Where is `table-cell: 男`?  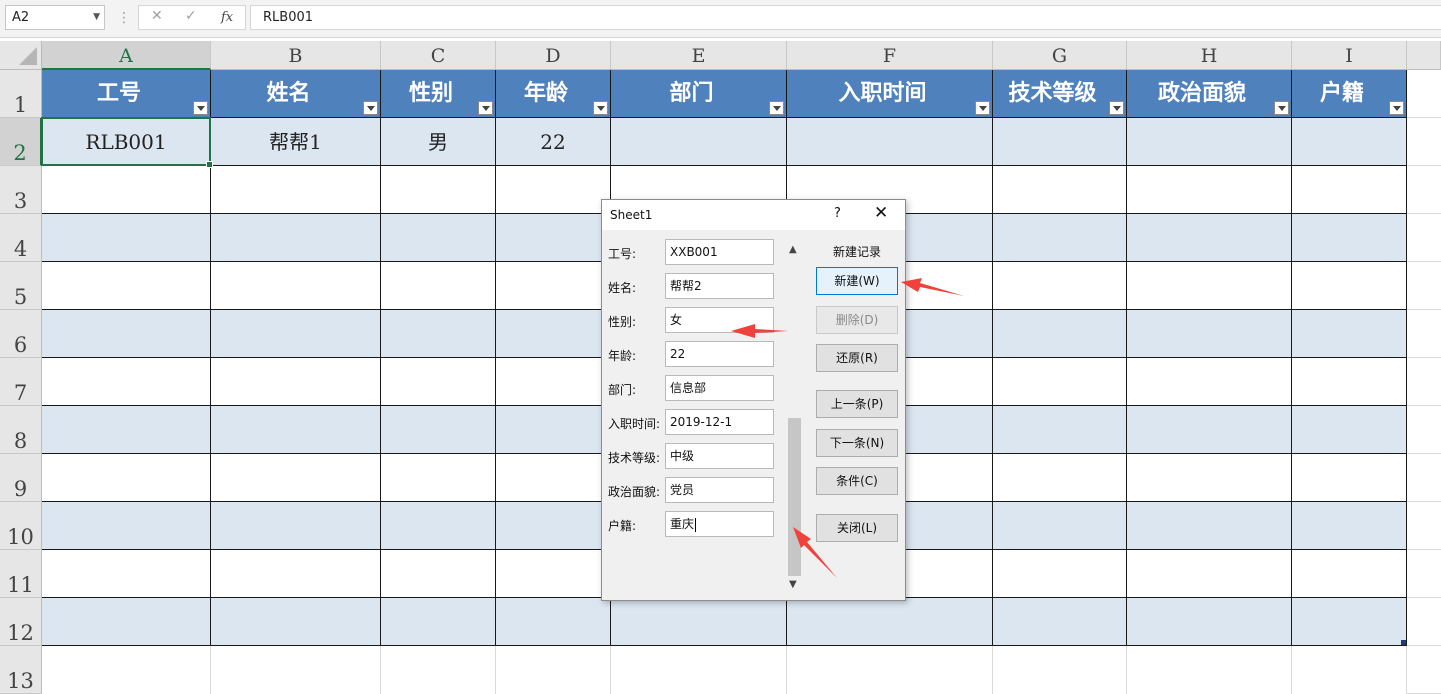 table-cell: 男 is located at coordinates (438, 142).